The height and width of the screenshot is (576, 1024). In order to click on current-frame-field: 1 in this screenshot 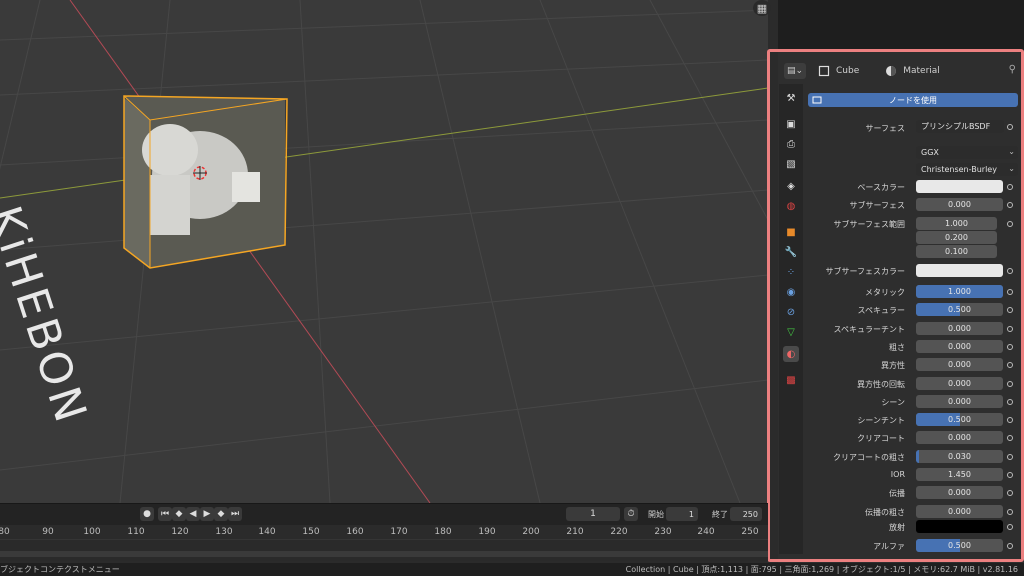, I will do `click(593, 514)`.